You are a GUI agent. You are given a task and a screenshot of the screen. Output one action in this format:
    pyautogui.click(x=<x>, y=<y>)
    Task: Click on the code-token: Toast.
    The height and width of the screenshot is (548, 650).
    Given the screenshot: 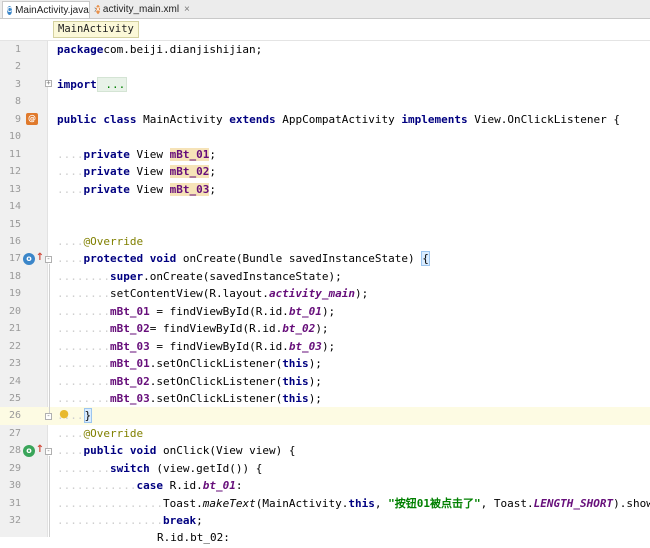 What is the action you would take?
    pyautogui.click(x=182, y=503)
    